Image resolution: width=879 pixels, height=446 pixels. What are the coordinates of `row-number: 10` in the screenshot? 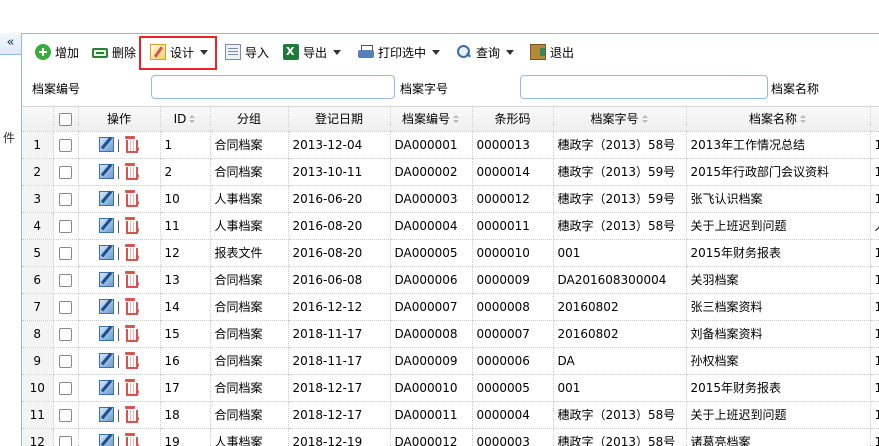 It's located at (38, 388).